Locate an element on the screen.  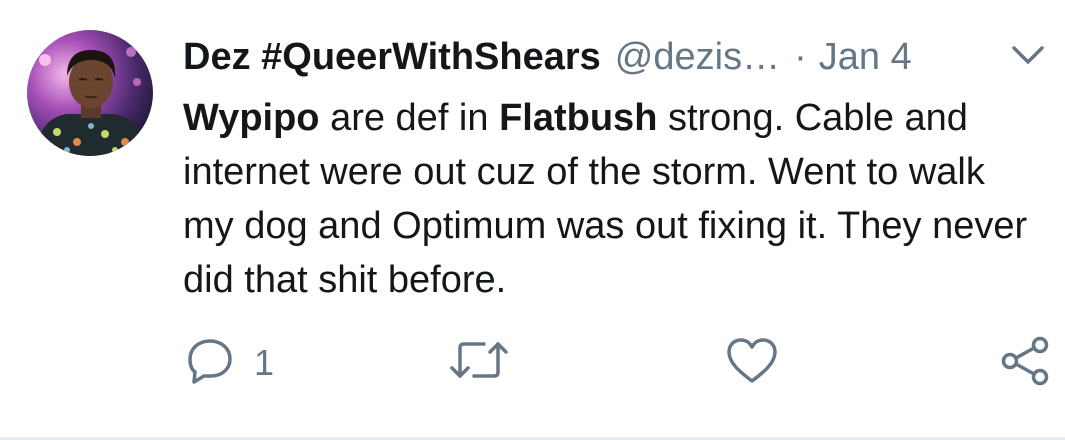
share-icon is located at coordinates (1025, 364).